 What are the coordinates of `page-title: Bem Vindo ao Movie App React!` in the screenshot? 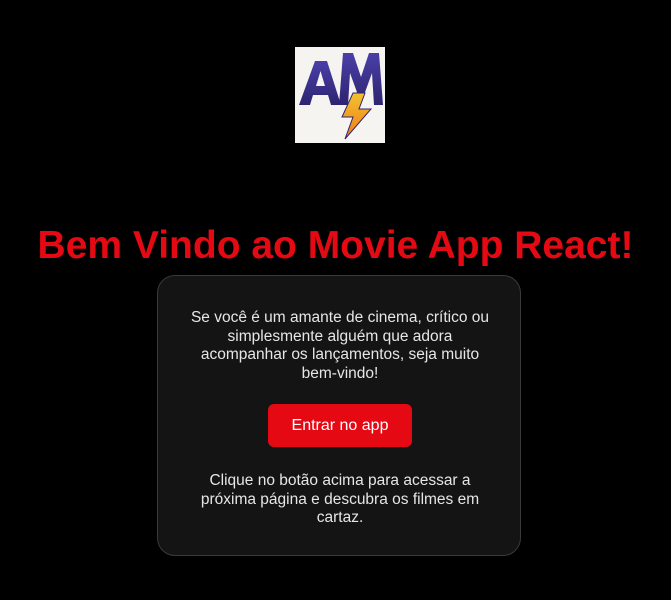 It's located at (335, 246).